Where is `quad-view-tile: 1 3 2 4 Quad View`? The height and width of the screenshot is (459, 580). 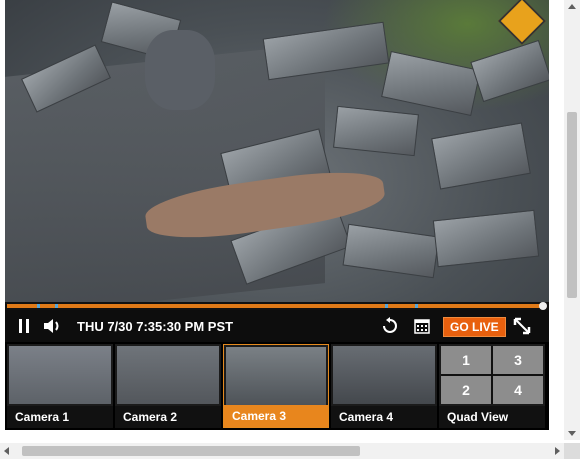
quad-view-tile: 1 3 2 4 Quad View is located at coordinates (492, 386).